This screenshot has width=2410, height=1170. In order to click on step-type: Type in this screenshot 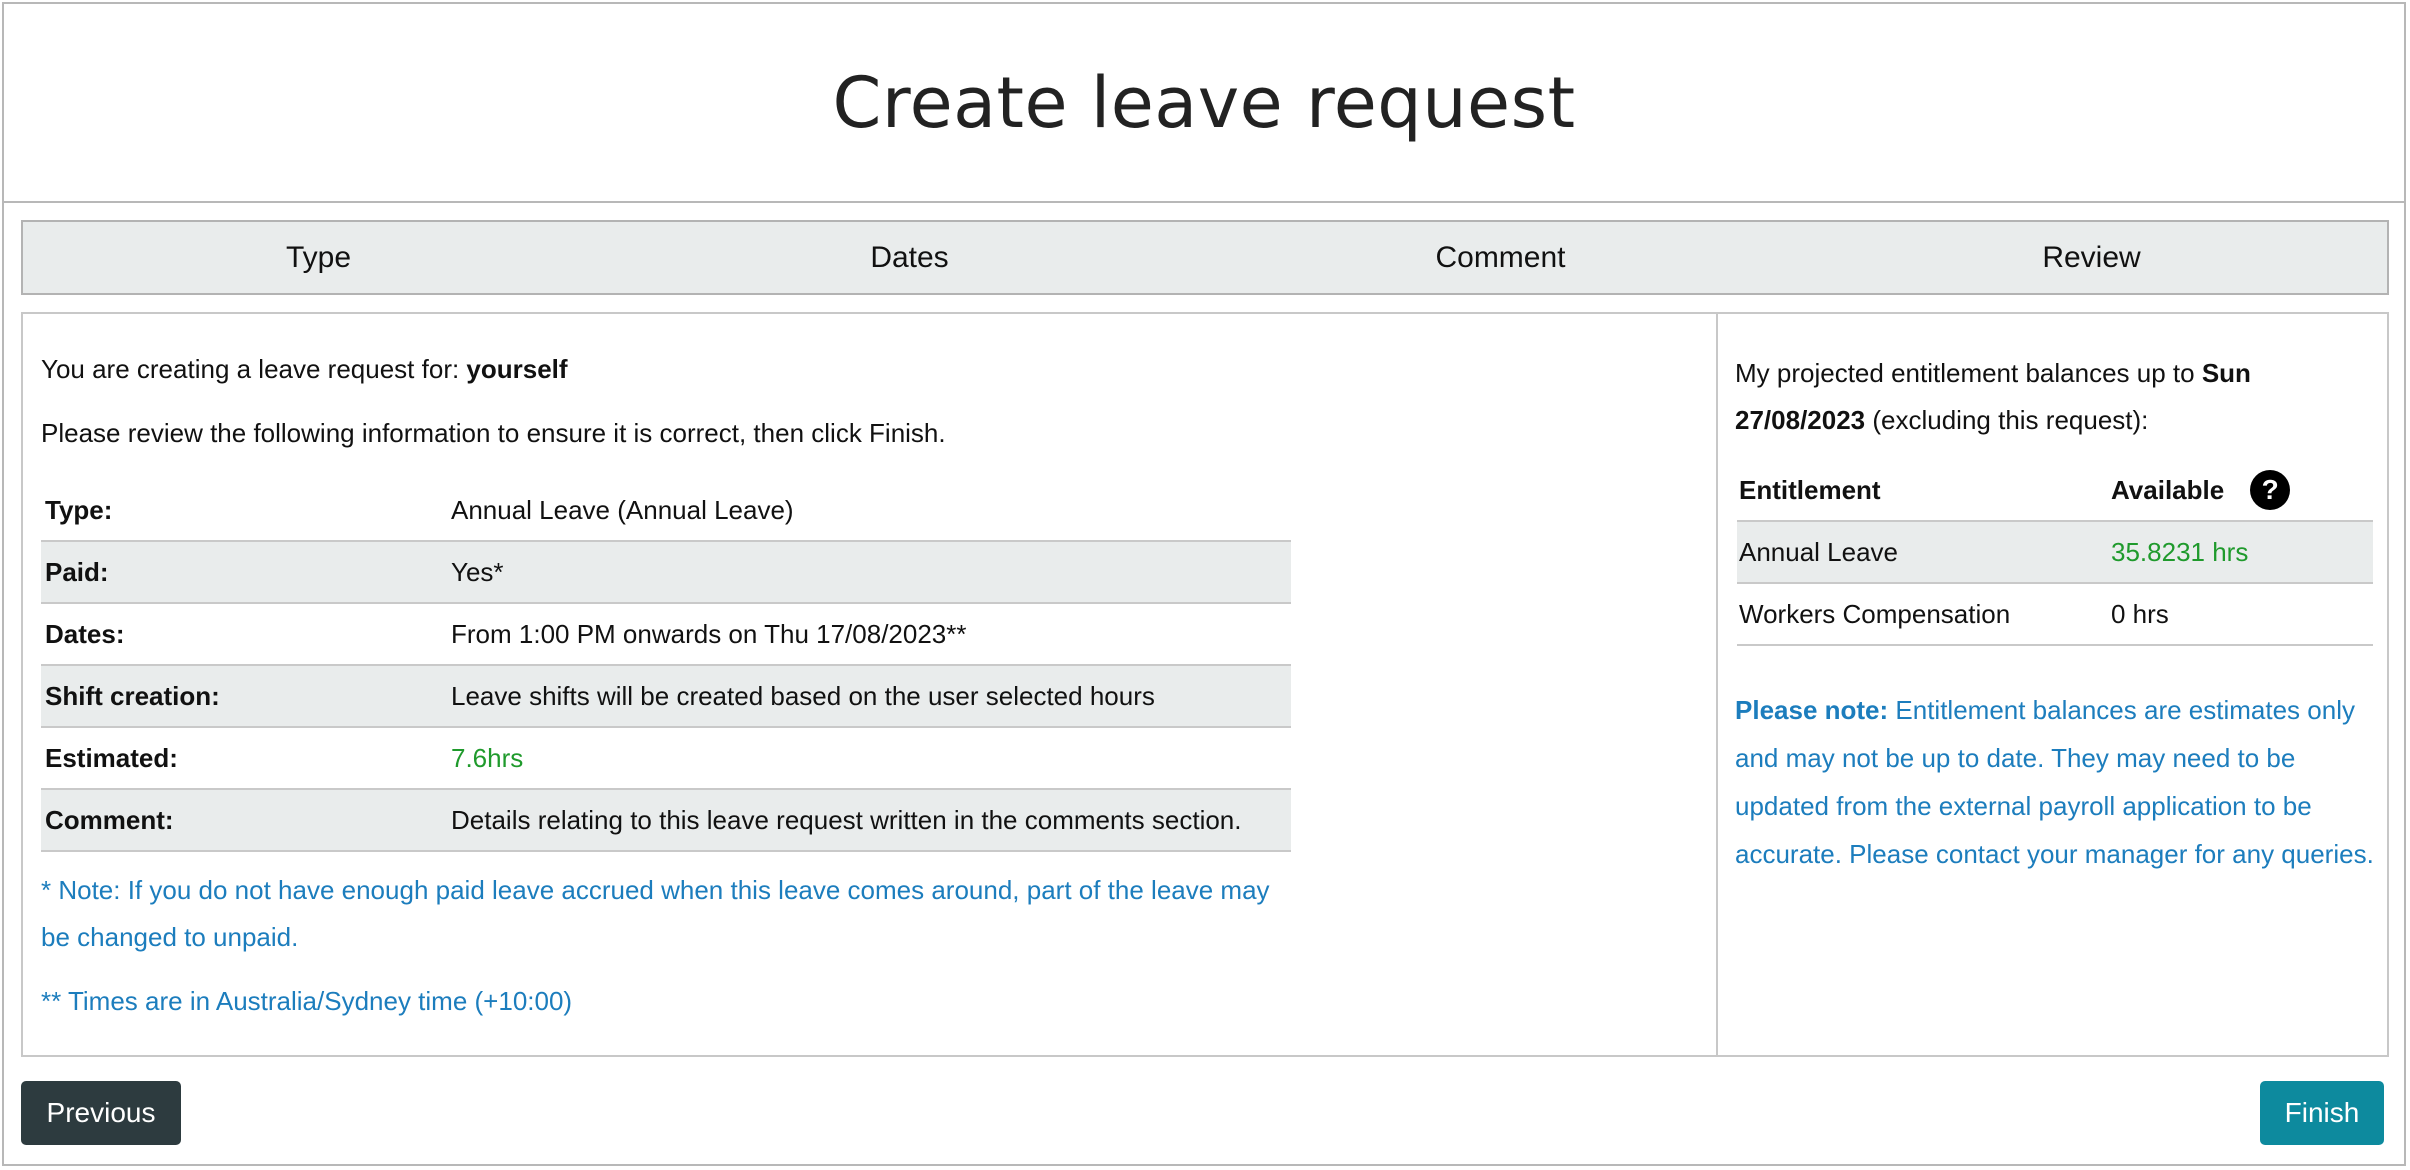, I will do `click(318, 257)`.